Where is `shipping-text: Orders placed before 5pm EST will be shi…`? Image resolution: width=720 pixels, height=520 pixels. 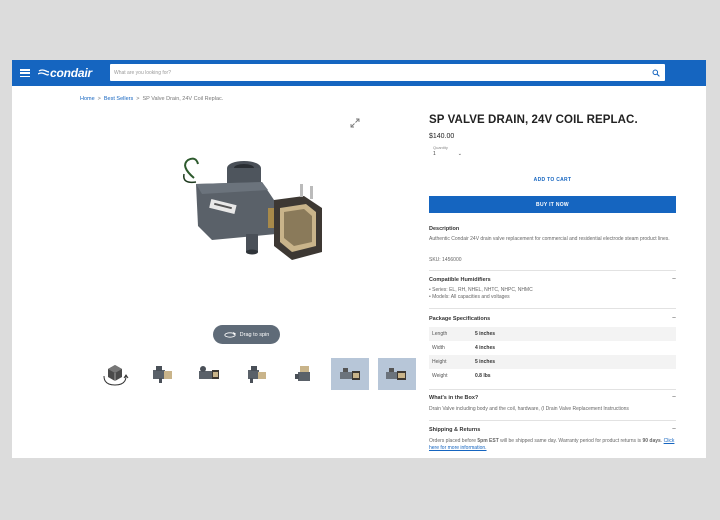 shipping-text: Orders placed before 5pm EST will be shi… is located at coordinates (552, 445).